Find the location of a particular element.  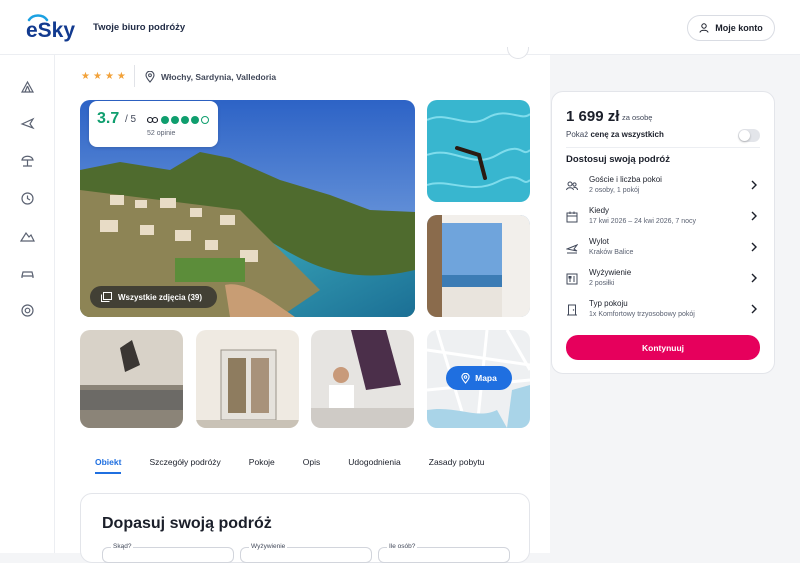

guests-field-label: Ile osób? is located at coordinates (402, 546).